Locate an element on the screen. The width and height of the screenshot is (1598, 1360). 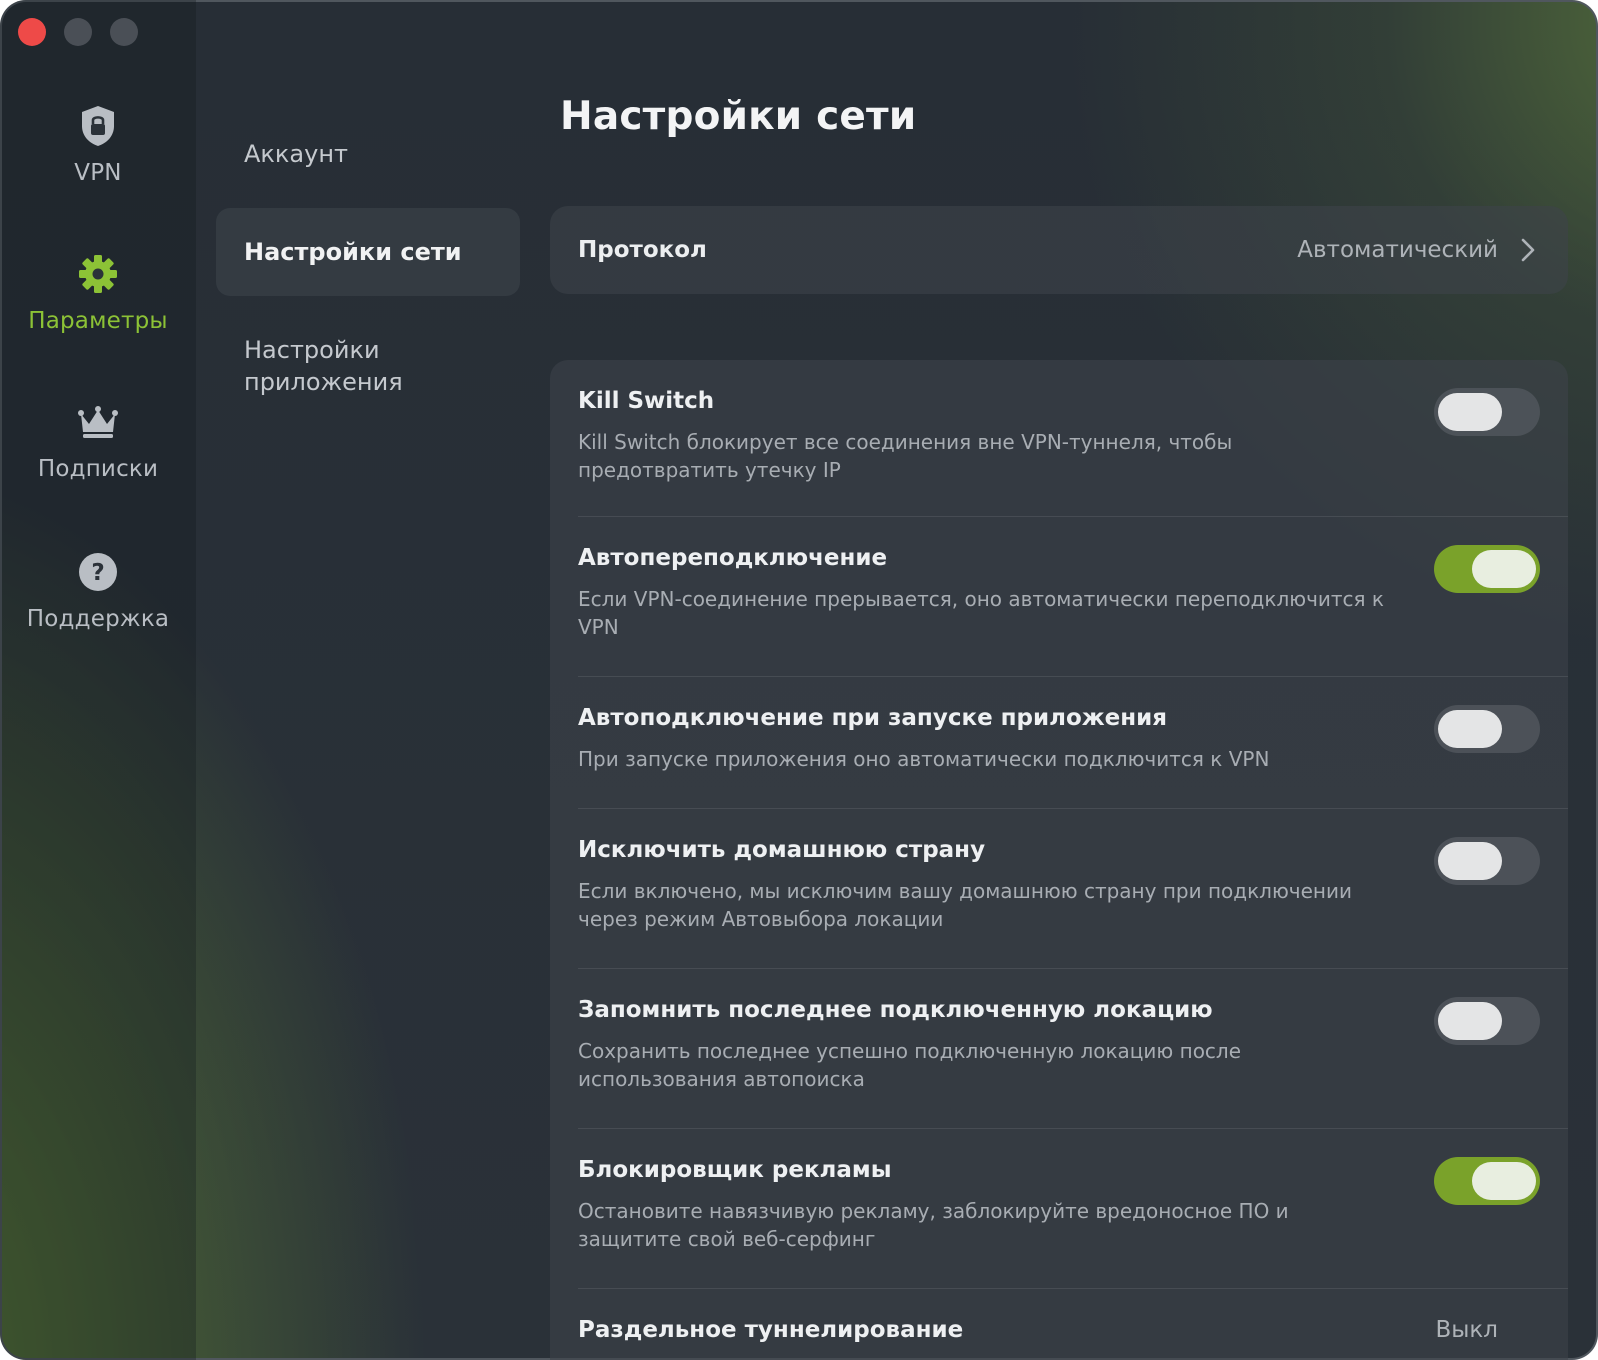
setting-title: Блокировщик рекламы is located at coordinates (735, 1170).